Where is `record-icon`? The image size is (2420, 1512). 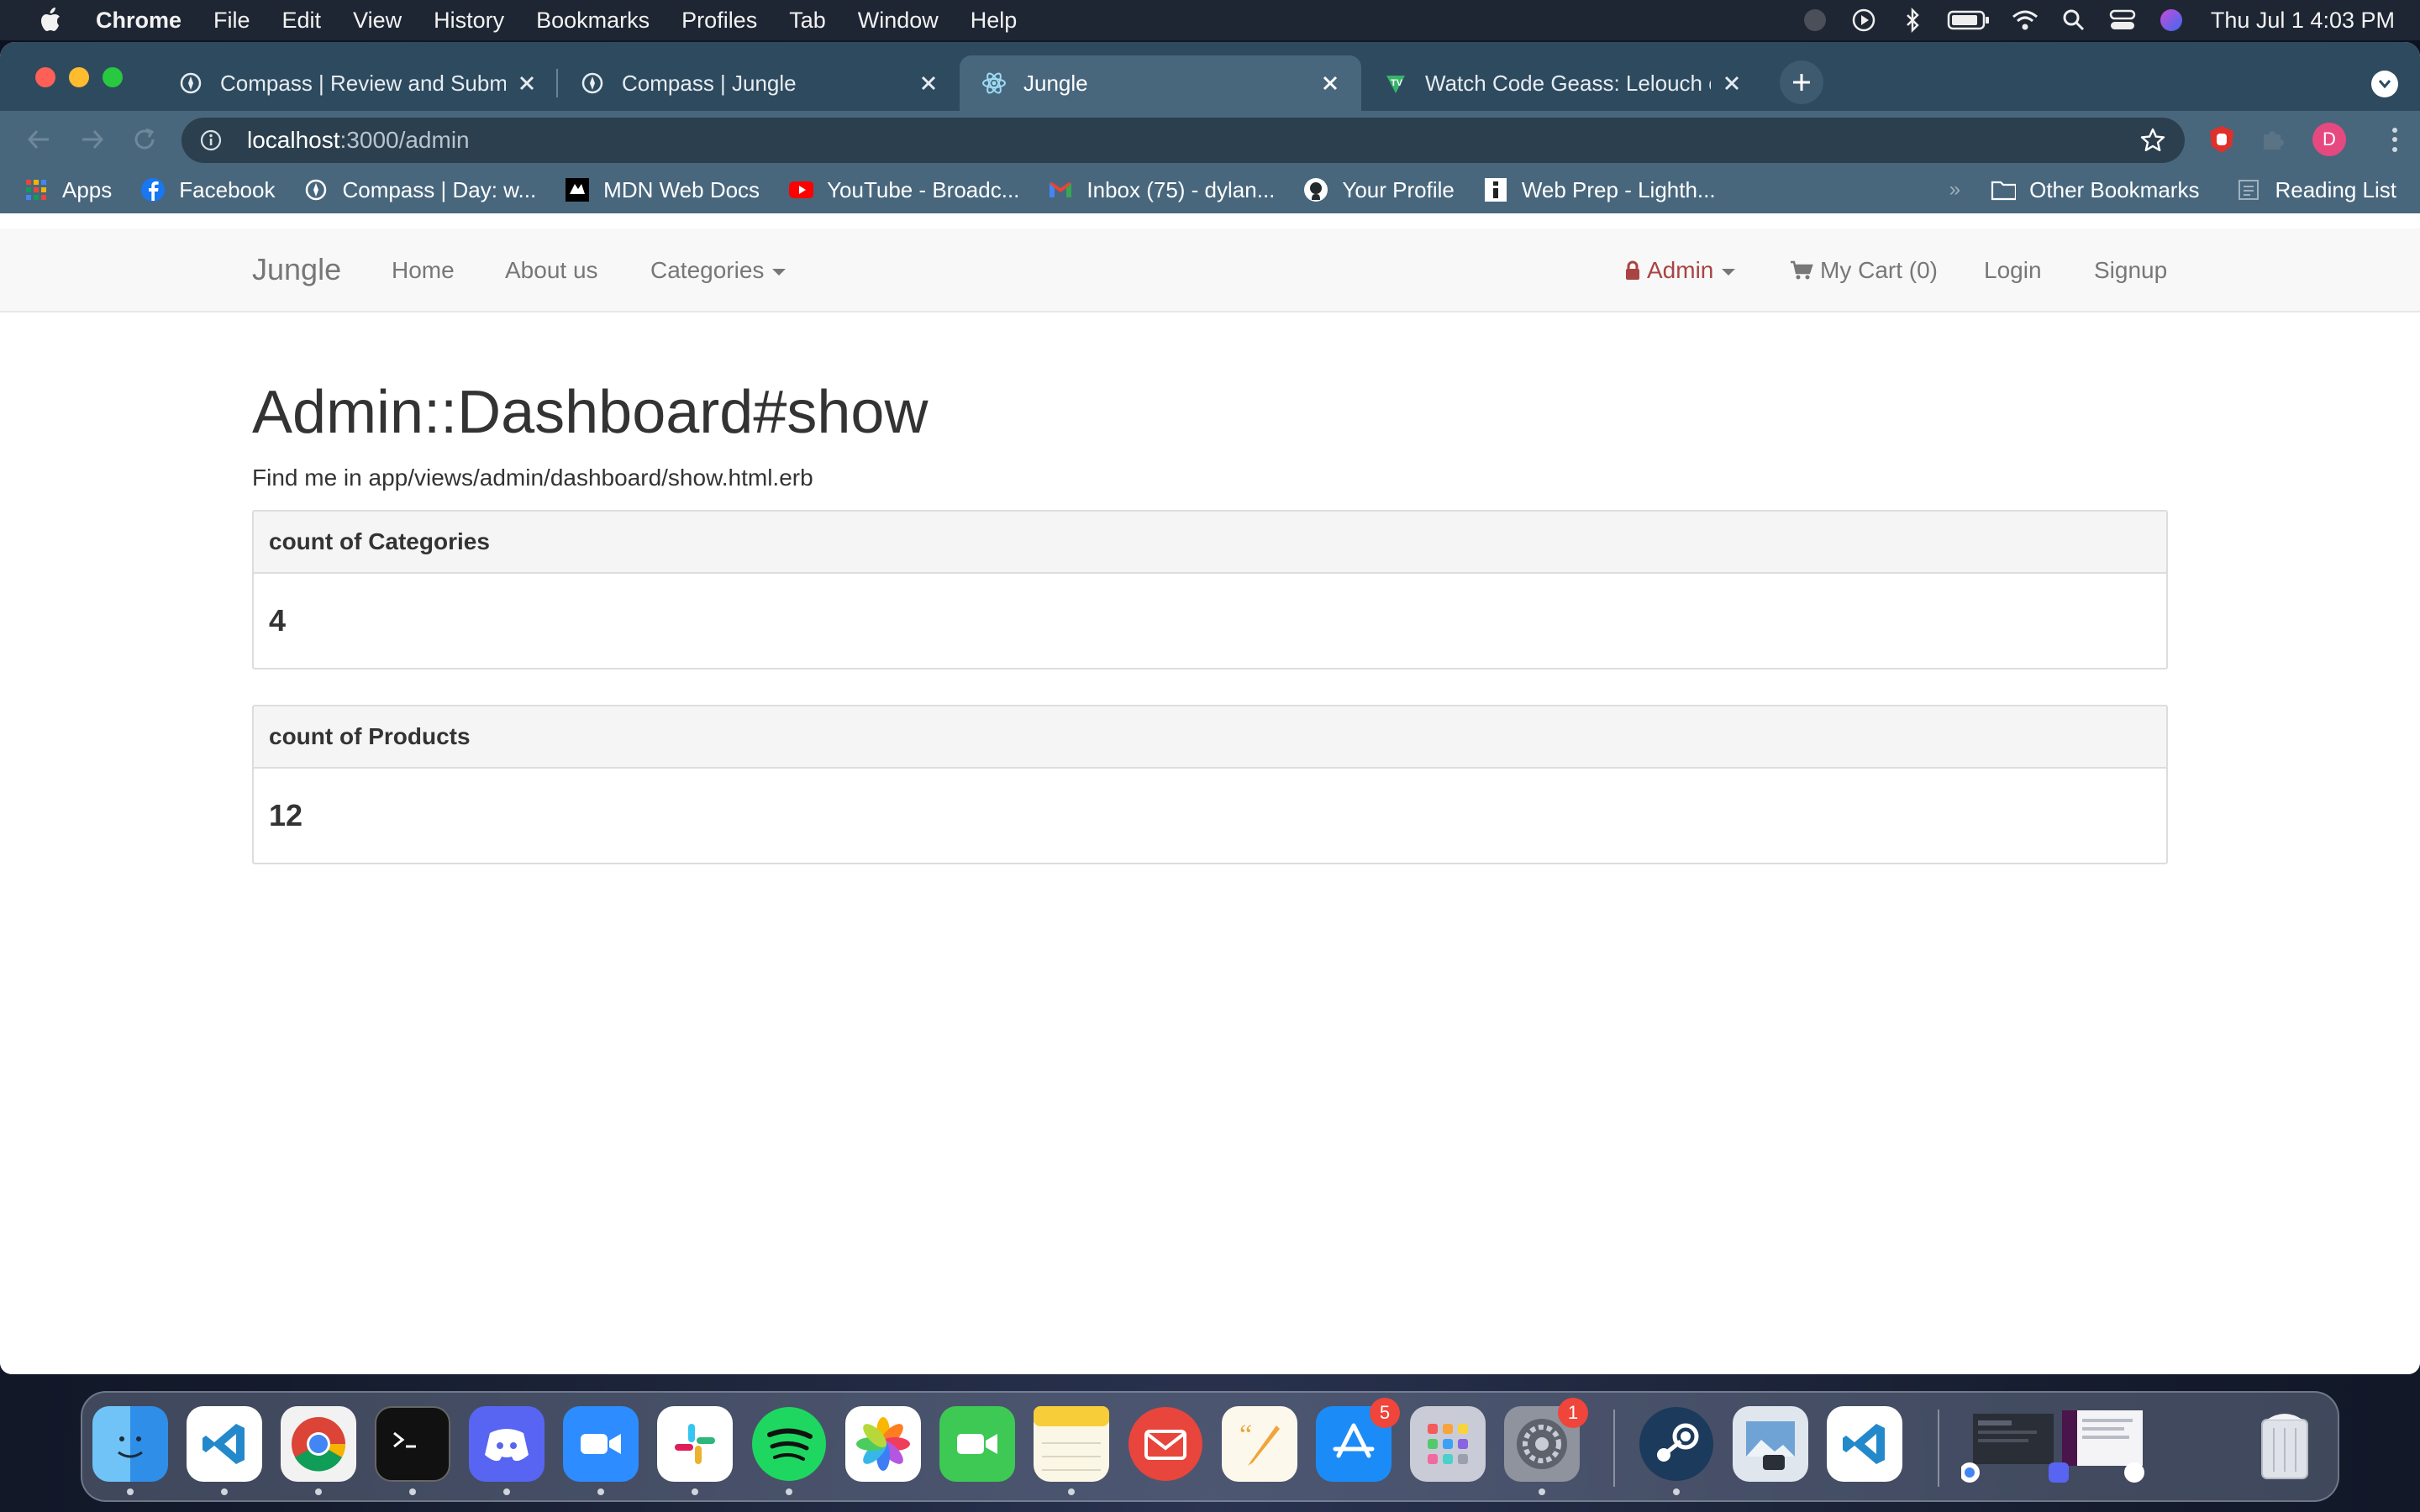 record-icon is located at coordinates (1815, 20).